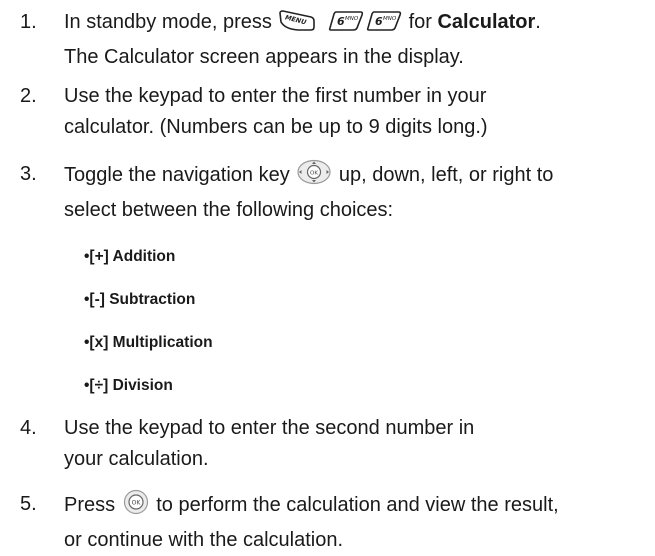 The image size is (655, 556). I want to click on navigation-key-icon: OK, so click(314, 177).